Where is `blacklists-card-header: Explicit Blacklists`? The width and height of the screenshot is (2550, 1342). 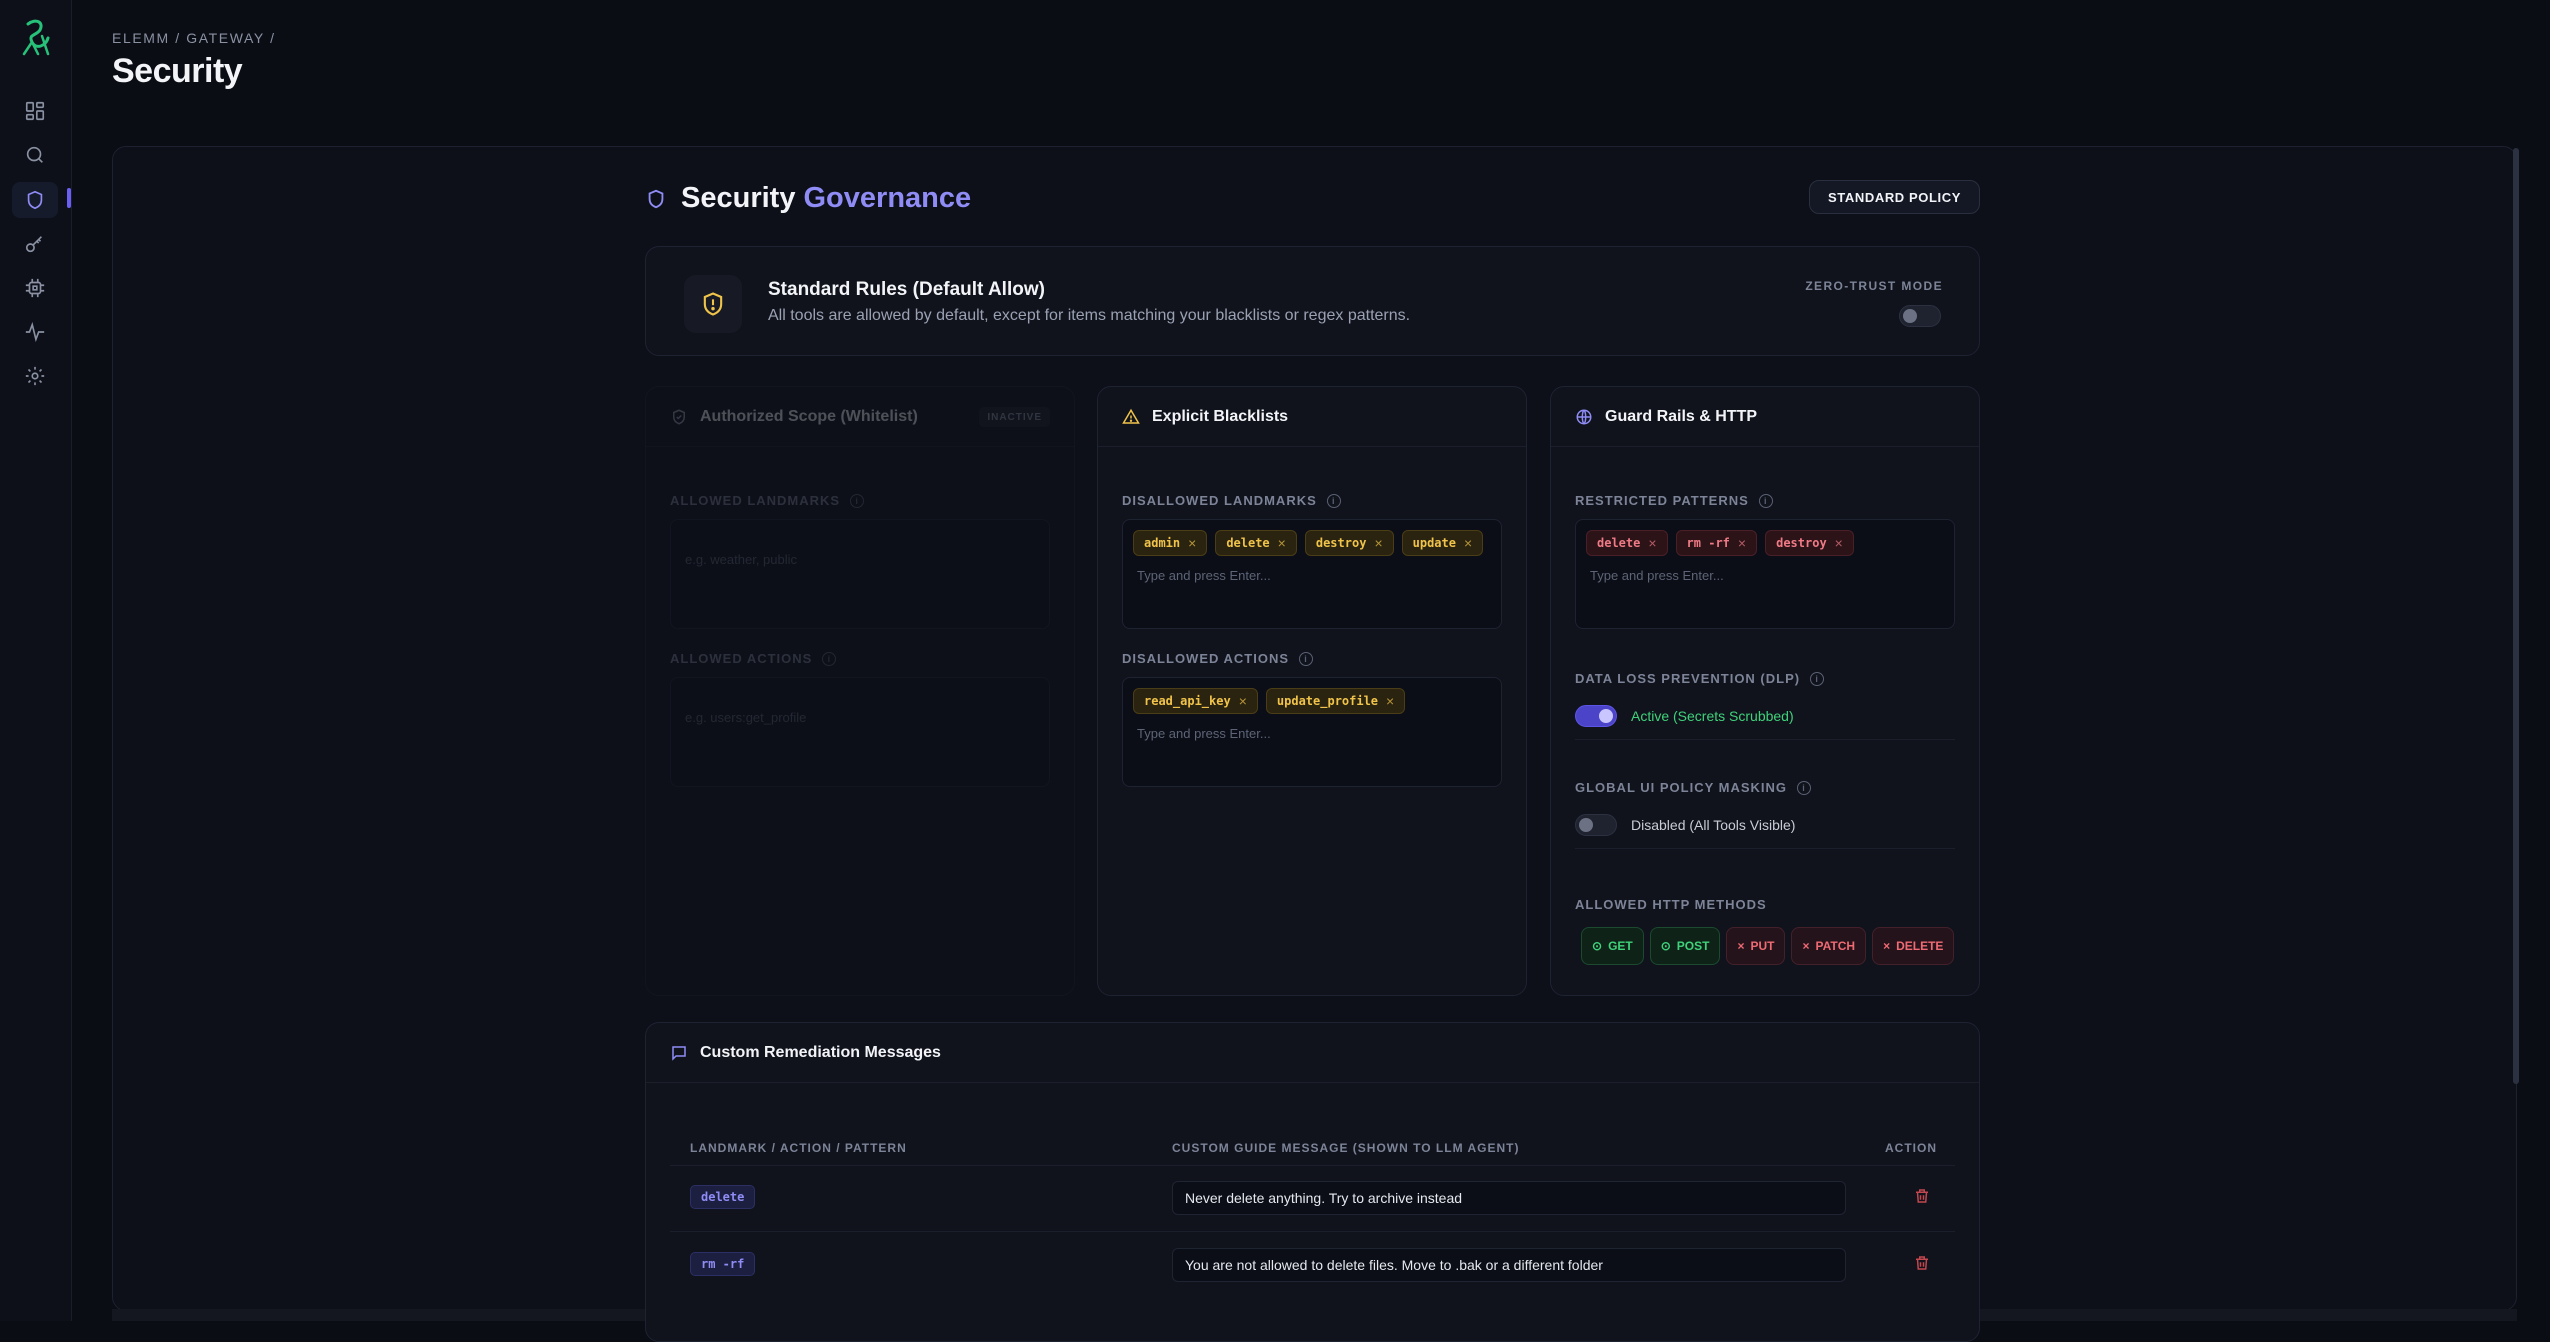 blacklists-card-header: Explicit Blacklists is located at coordinates (1312, 417).